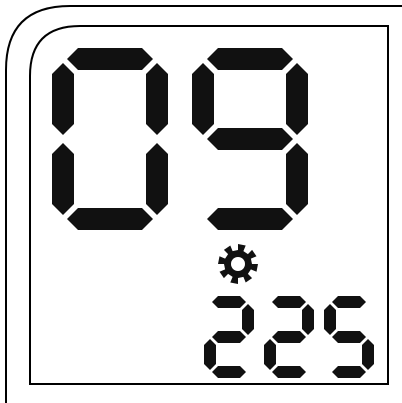  Describe the element at coordinates (349, 302) in the screenshot. I see `digit-2-segment-a` at that location.